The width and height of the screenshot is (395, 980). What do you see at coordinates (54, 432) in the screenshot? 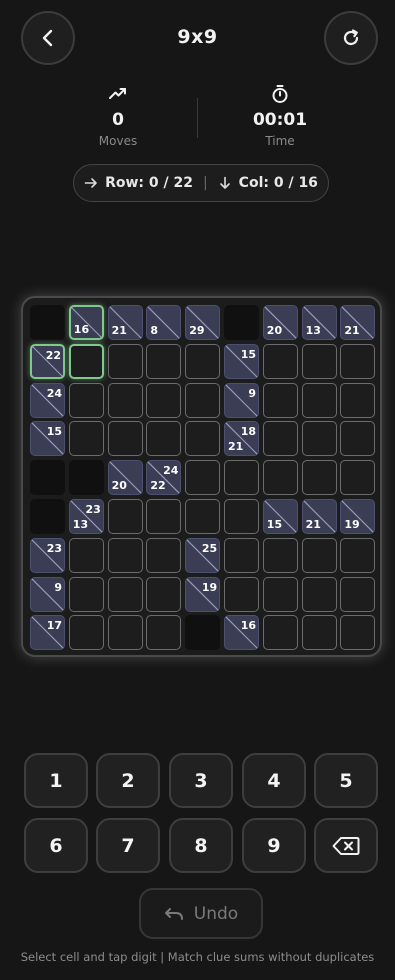
I see `across-clue-sum: 15` at bounding box center [54, 432].